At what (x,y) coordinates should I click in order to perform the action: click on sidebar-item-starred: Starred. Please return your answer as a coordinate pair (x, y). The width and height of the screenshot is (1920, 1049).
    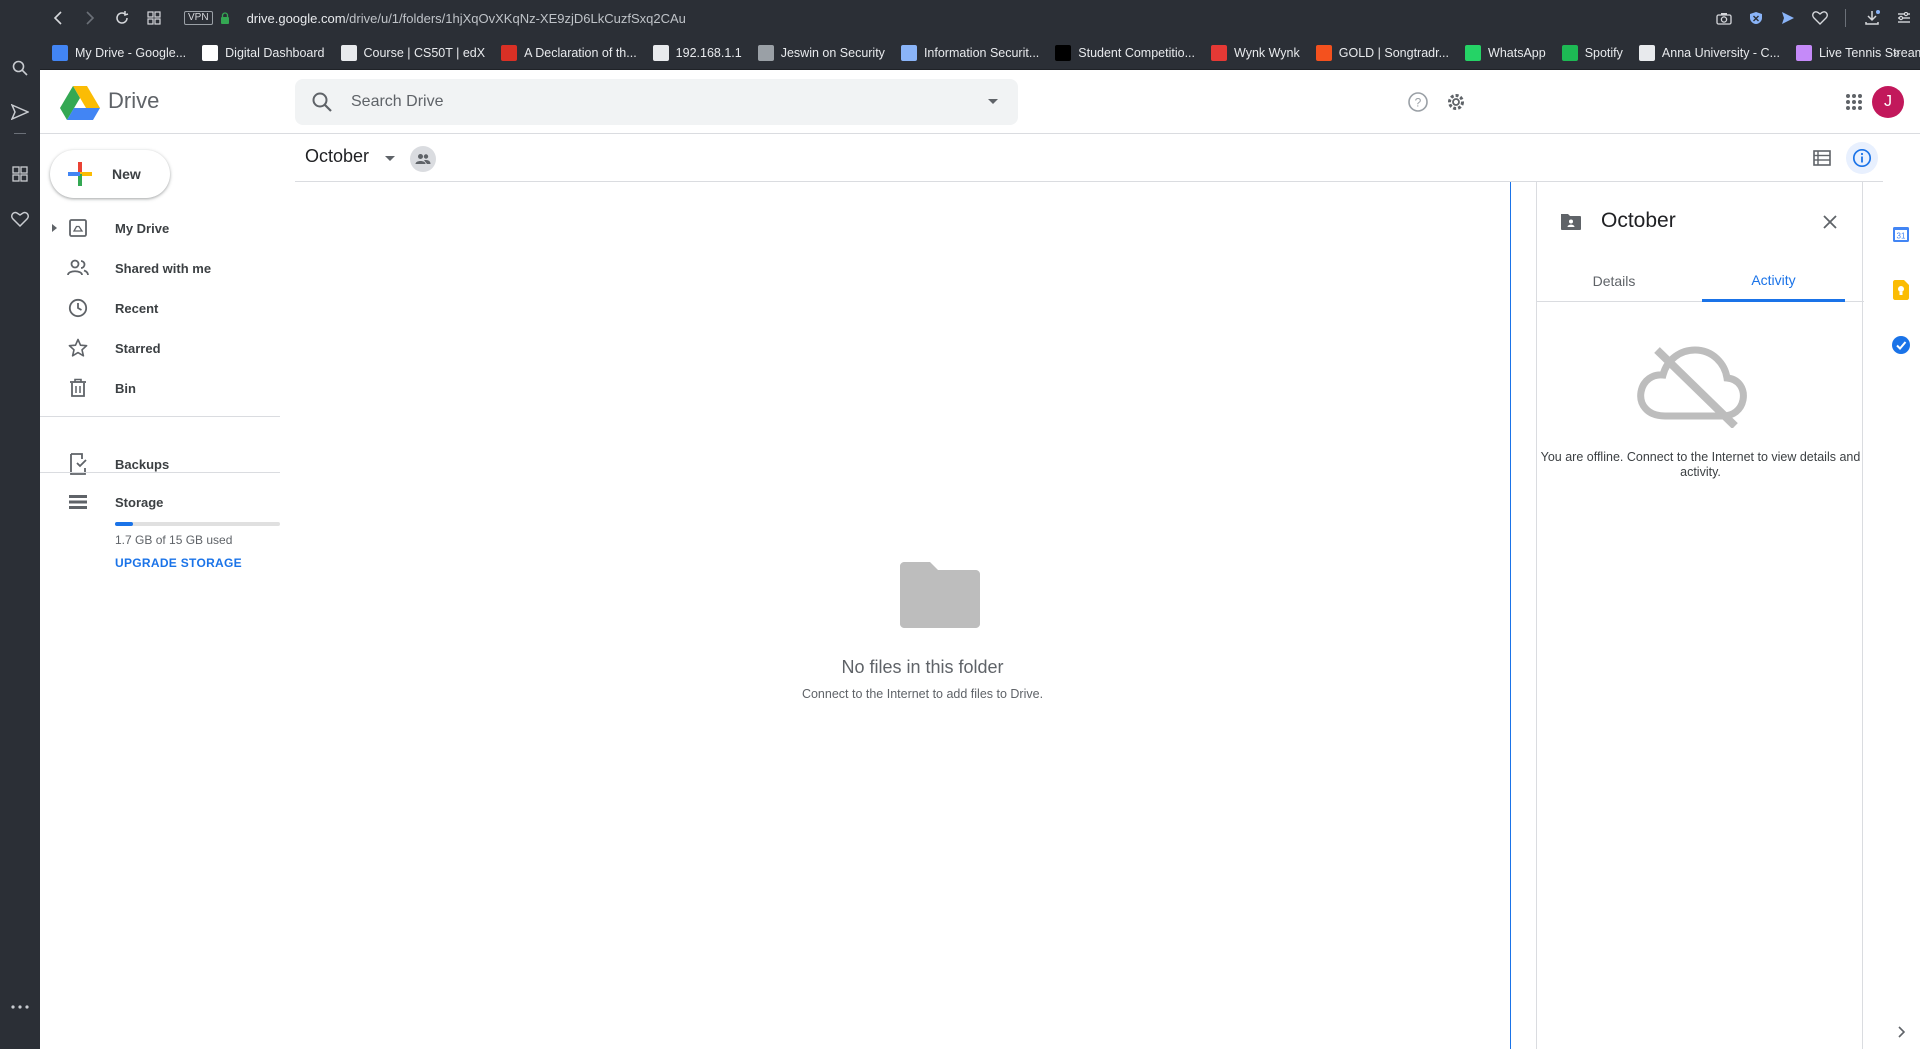
    Looking at the image, I should click on (160, 348).